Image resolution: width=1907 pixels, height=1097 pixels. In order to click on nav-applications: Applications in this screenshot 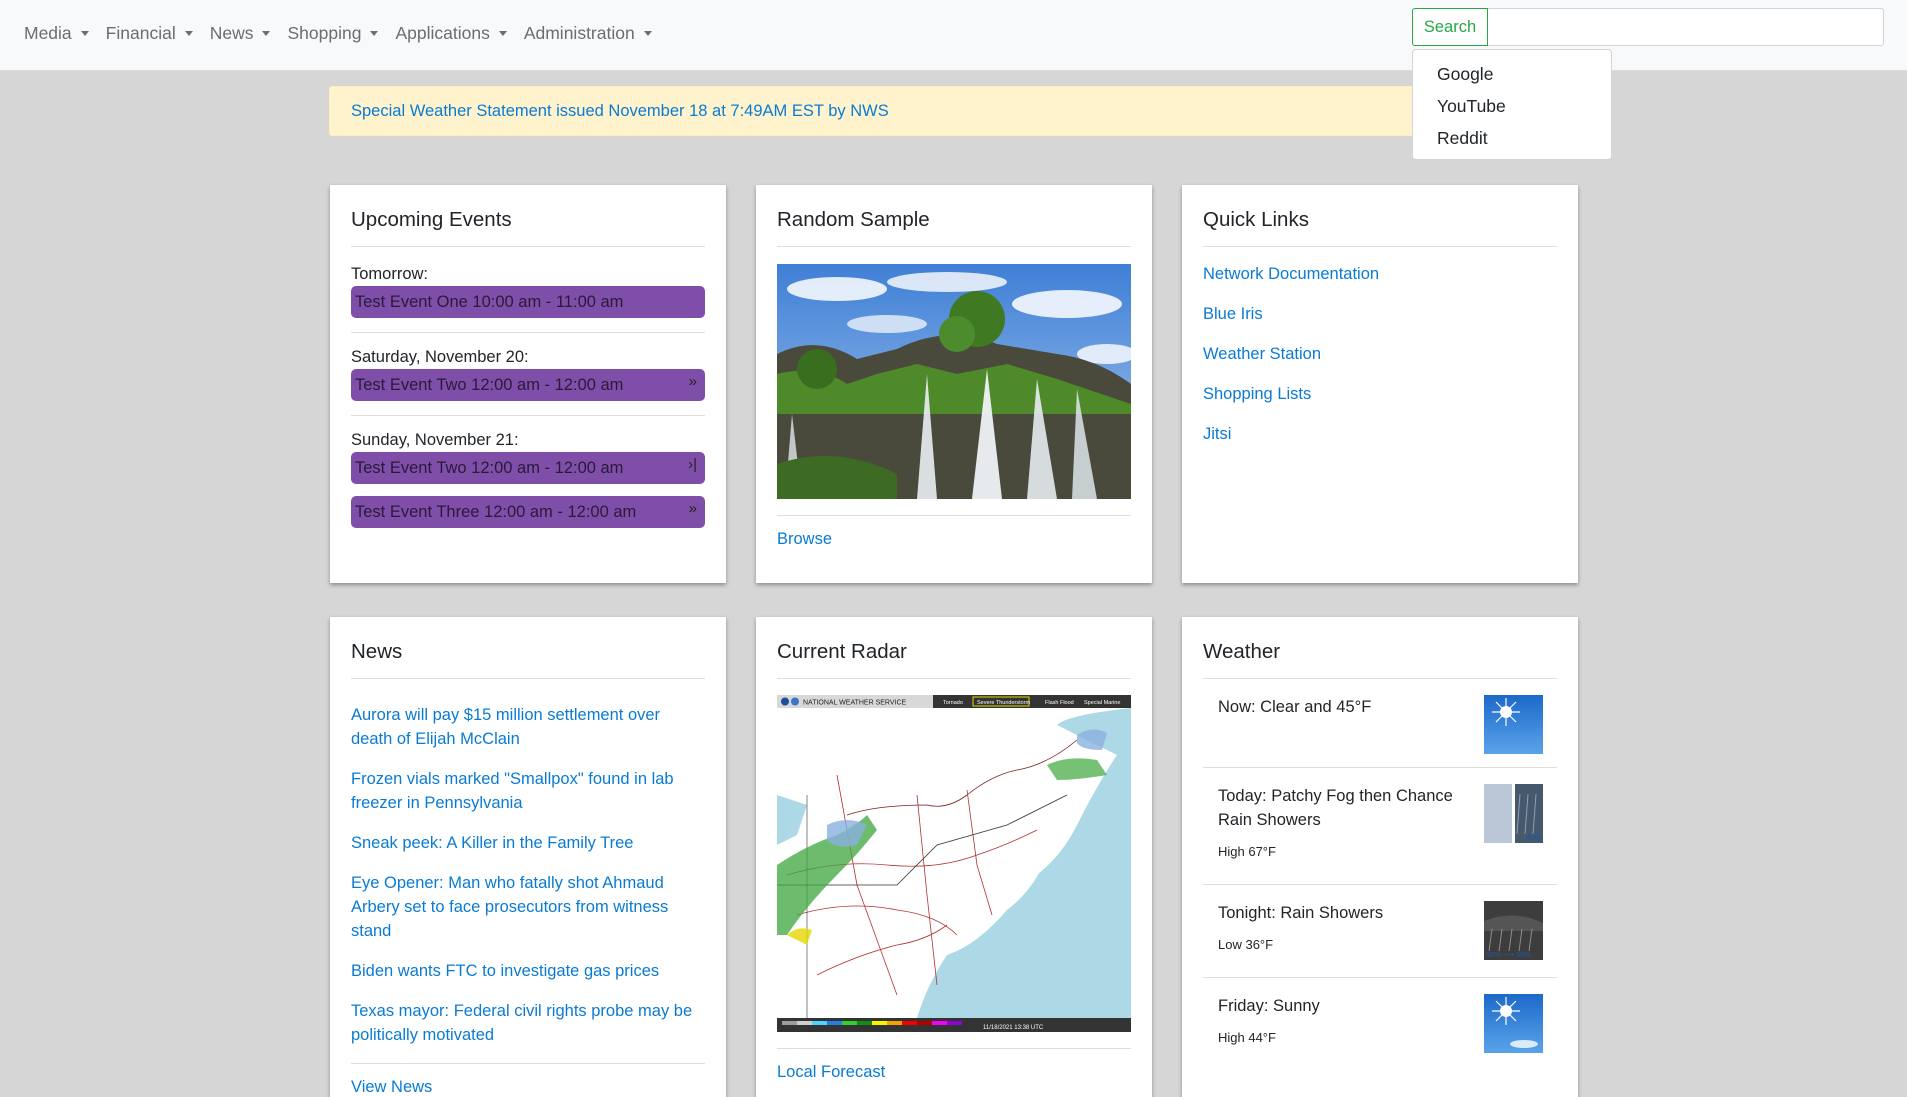, I will do `click(451, 33)`.